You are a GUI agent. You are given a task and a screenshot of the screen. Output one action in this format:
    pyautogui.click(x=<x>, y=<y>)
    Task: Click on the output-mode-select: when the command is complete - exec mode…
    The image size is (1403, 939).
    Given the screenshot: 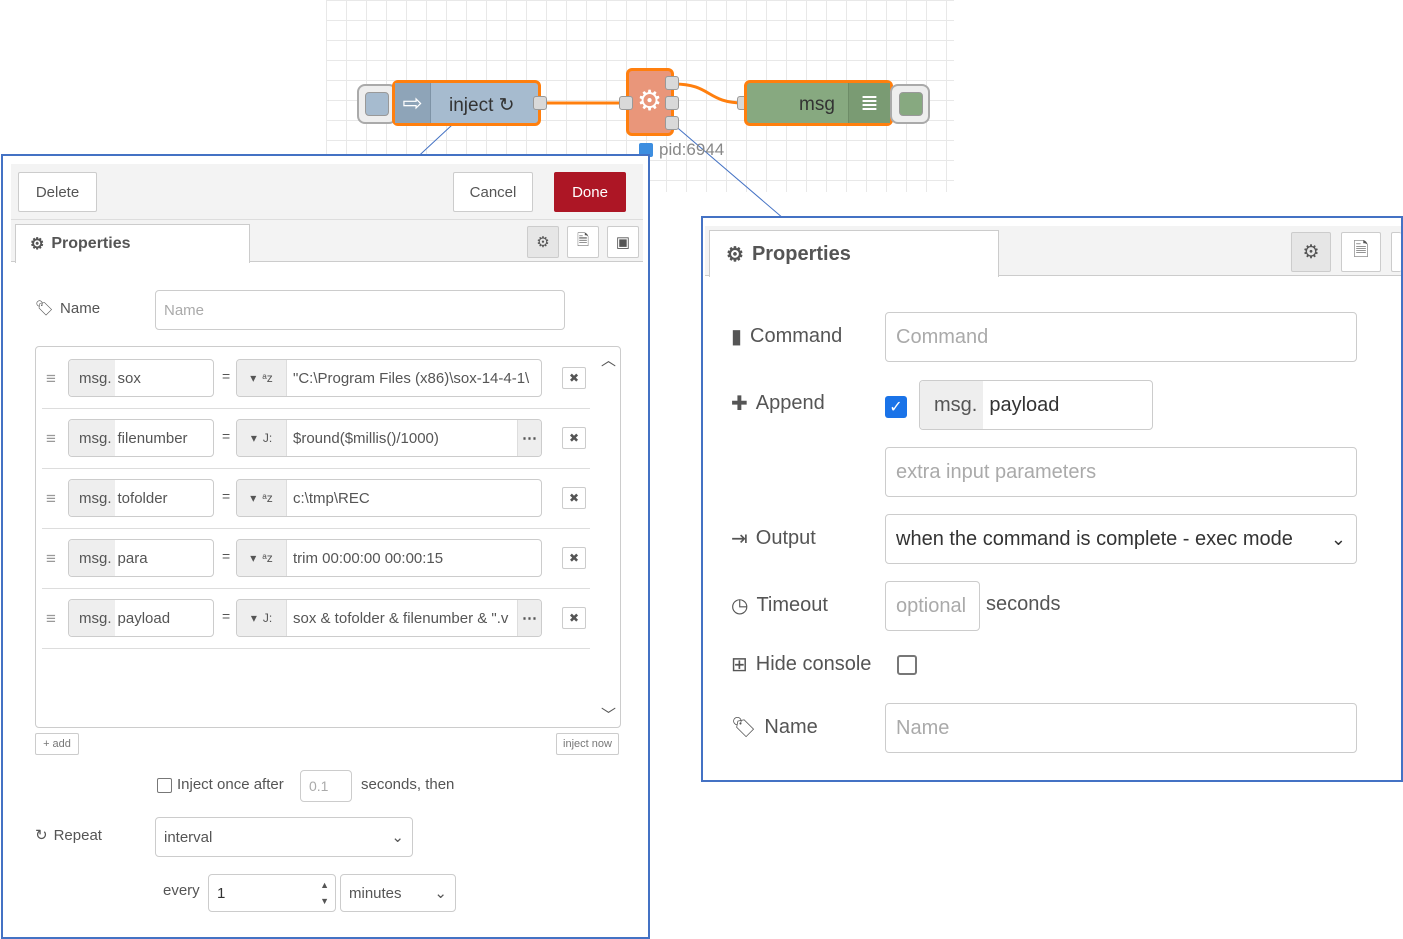 What is the action you would take?
    pyautogui.click(x=1121, y=539)
    